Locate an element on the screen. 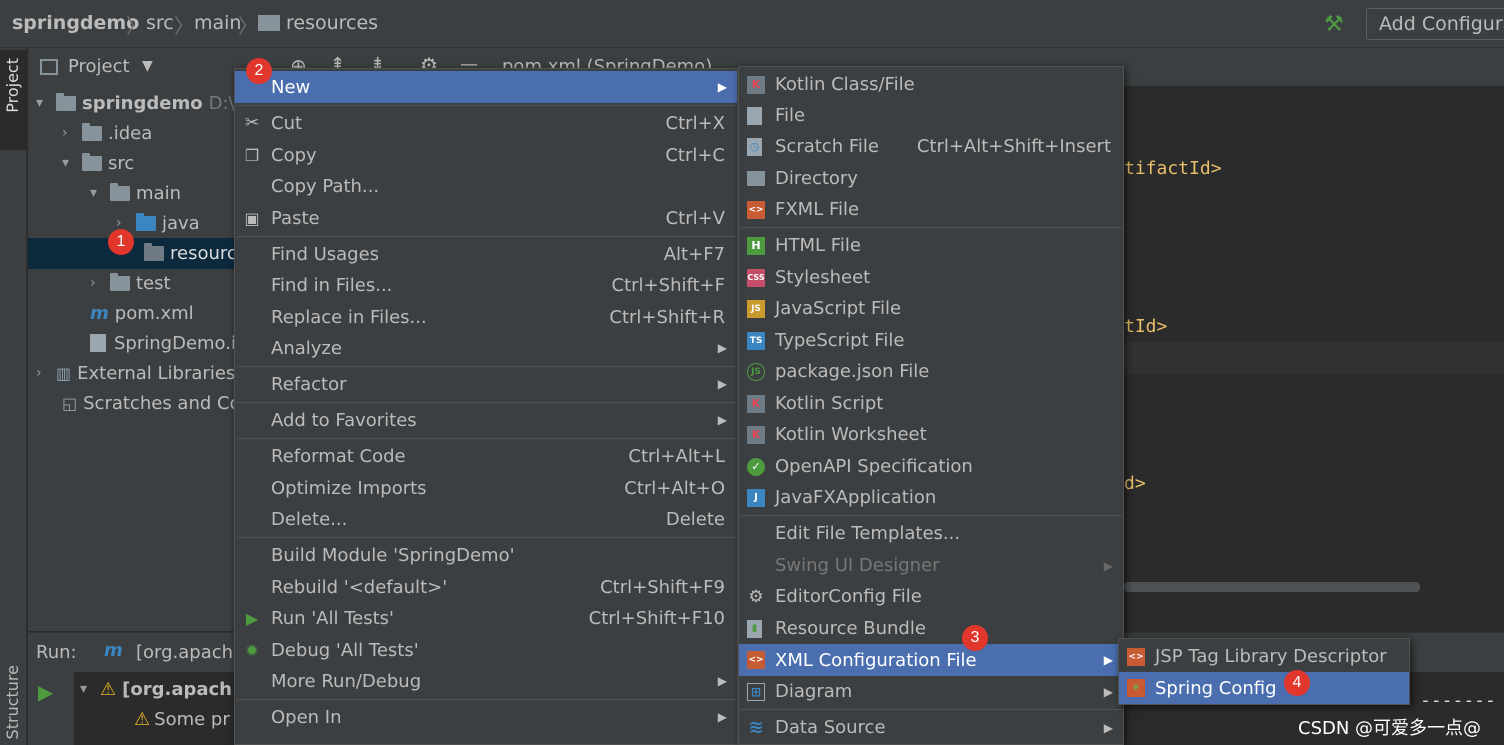  build-hammer-icon: ⚒ is located at coordinates (1334, 24).